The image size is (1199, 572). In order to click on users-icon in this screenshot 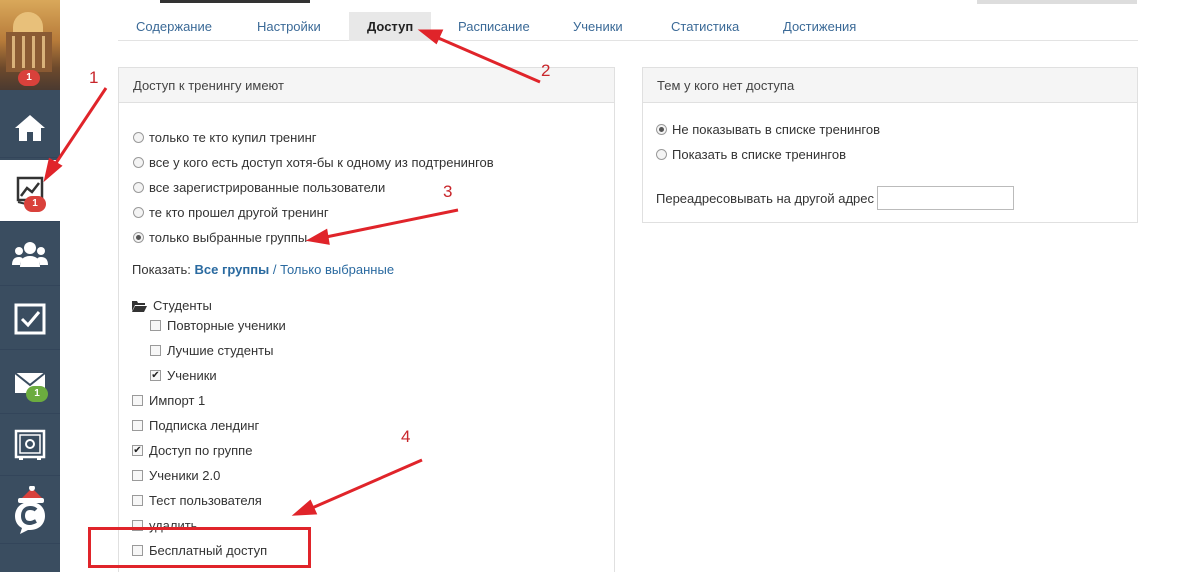, I will do `click(30, 254)`.